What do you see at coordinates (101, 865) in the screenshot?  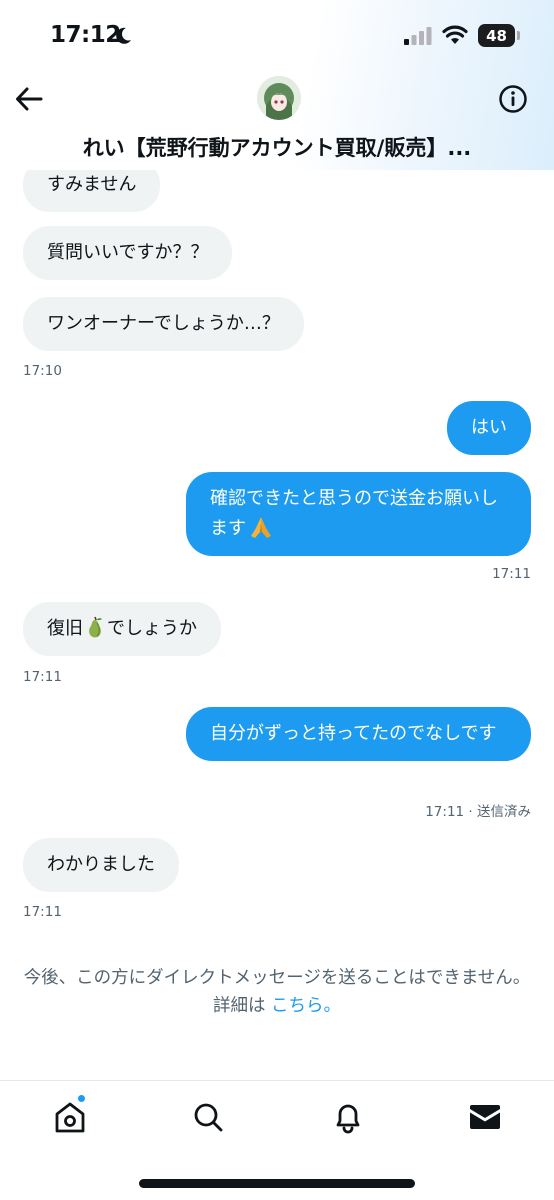 I see `message-bubble-received: わかりました` at bounding box center [101, 865].